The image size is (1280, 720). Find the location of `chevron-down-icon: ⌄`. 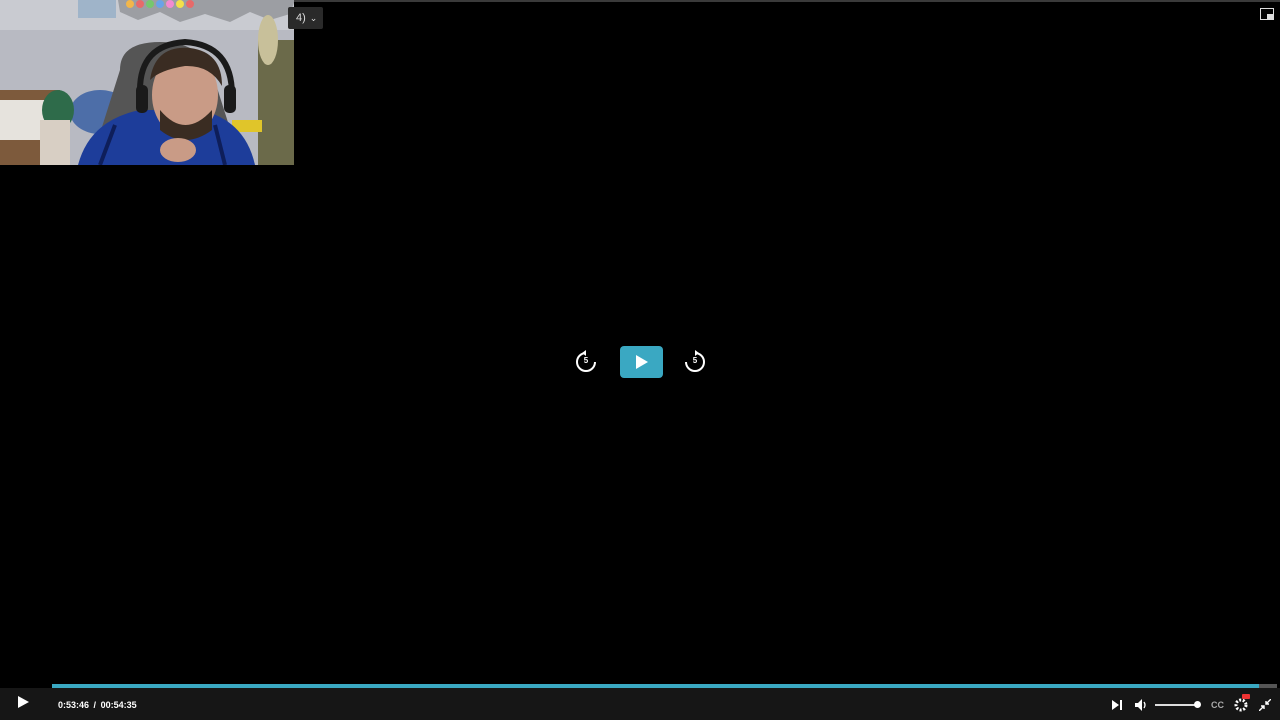

chevron-down-icon: ⌄ is located at coordinates (313, 17).